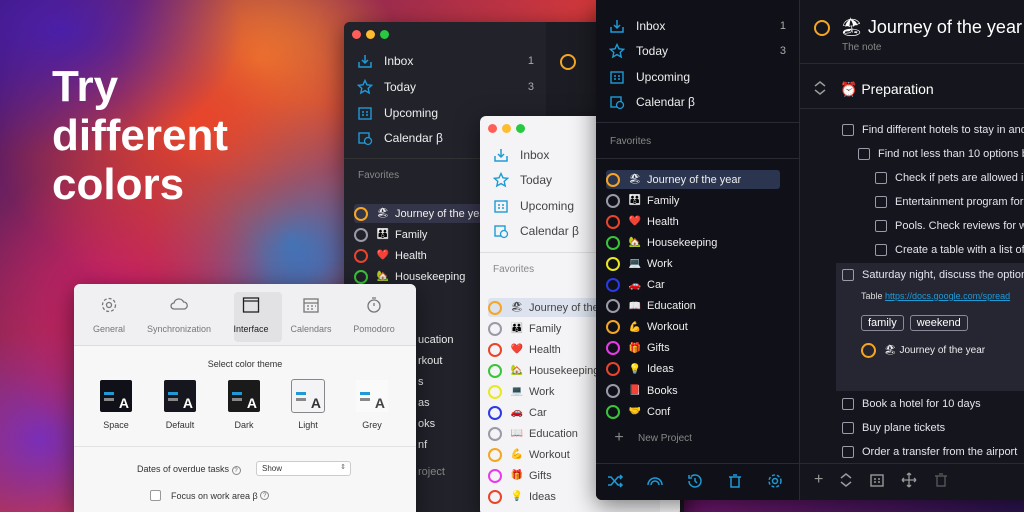 This screenshot has width=1024, height=512. Describe the element at coordinates (635, 327) in the screenshot. I see `project-emoji: 💪` at that location.